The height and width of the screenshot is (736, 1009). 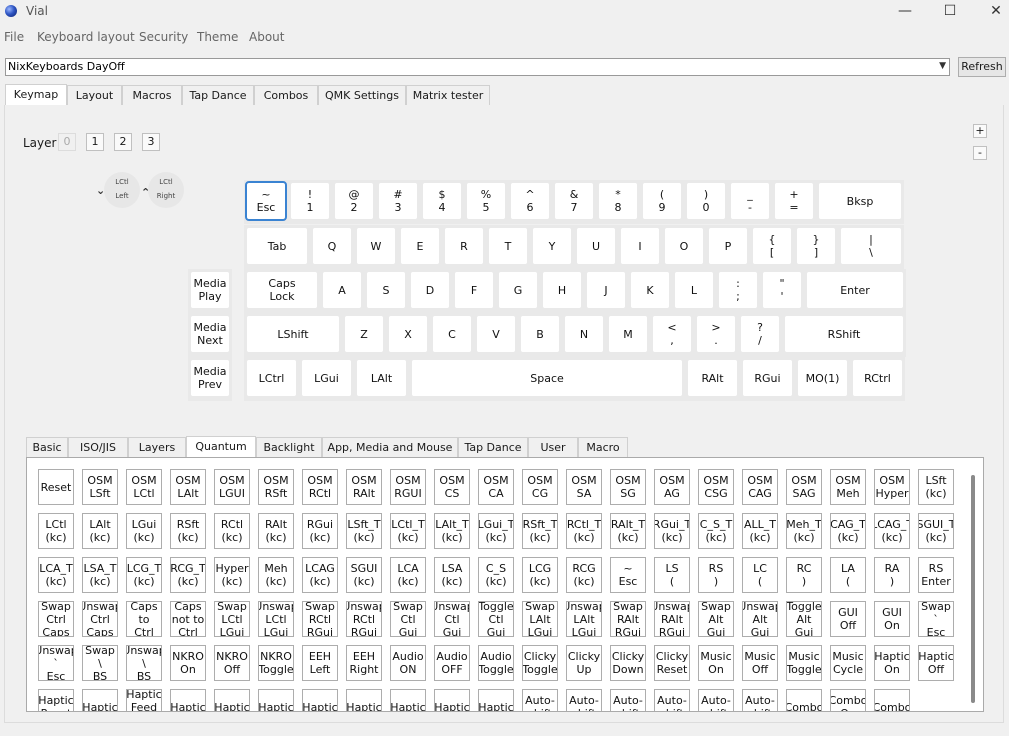 What do you see at coordinates (540, 531) in the screenshot?
I see `quantum-key: RSft_T (kc)` at bounding box center [540, 531].